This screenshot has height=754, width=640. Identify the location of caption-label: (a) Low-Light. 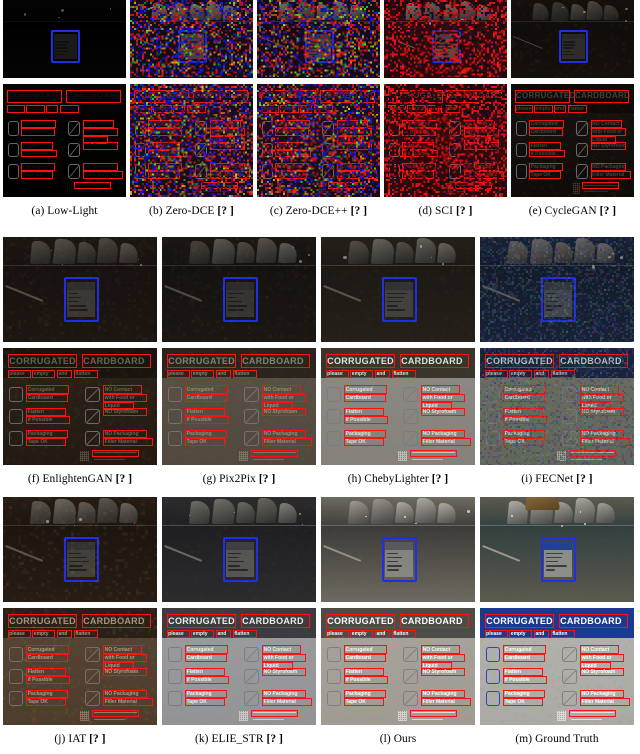
(64, 211).